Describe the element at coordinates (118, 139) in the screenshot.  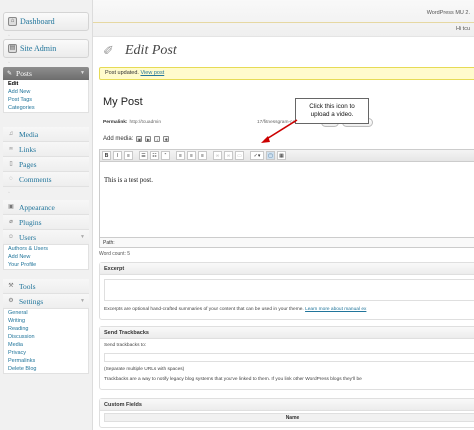
I see `add-media-label: Add media:` at that location.